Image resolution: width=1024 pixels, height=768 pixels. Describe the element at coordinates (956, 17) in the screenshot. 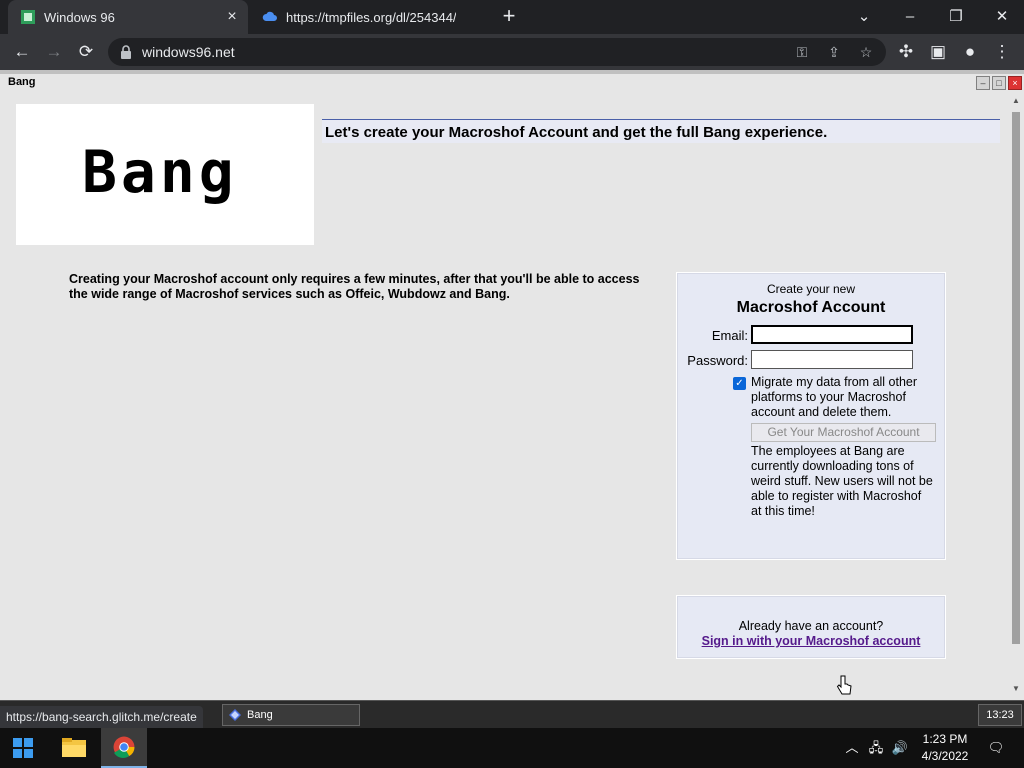

I see `restore-browser-button: ❐` at that location.